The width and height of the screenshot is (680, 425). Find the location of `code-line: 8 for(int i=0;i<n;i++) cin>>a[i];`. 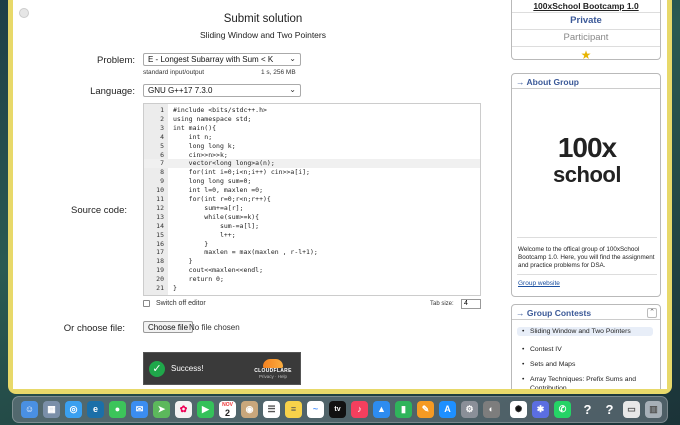

code-line: 8 for(int i=0;i<n;i++) cin>>a[i]; is located at coordinates (312, 172).